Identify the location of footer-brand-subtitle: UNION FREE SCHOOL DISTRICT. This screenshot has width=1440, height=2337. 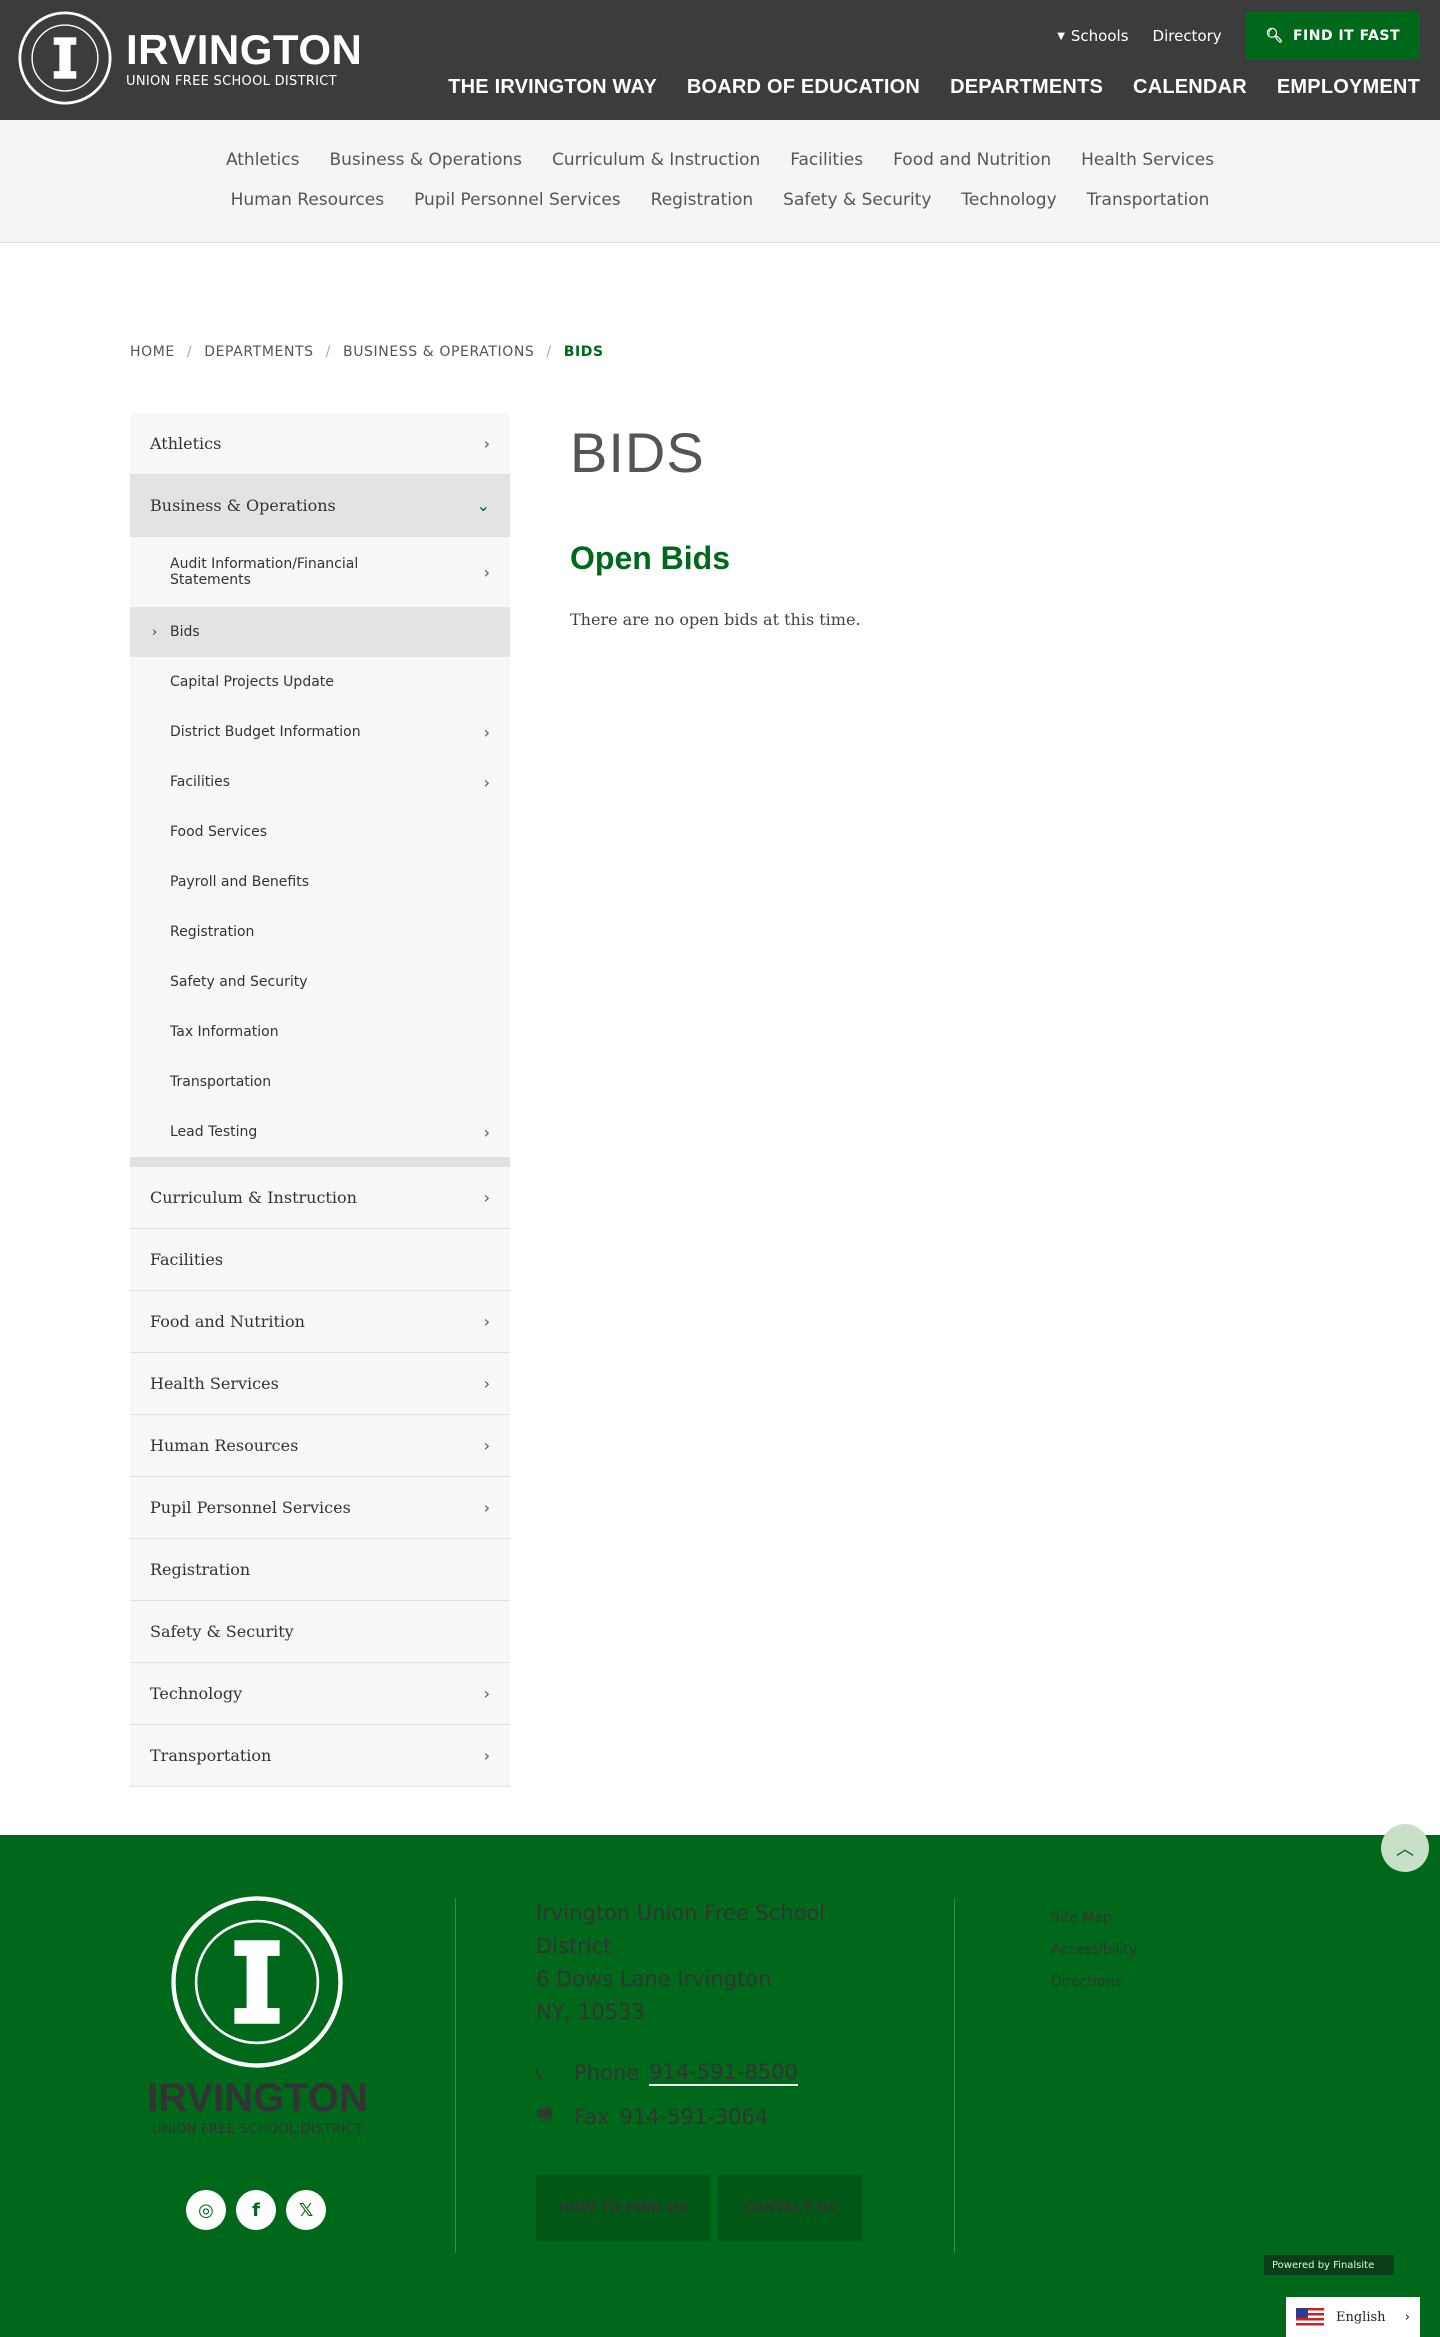
(257, 2129).